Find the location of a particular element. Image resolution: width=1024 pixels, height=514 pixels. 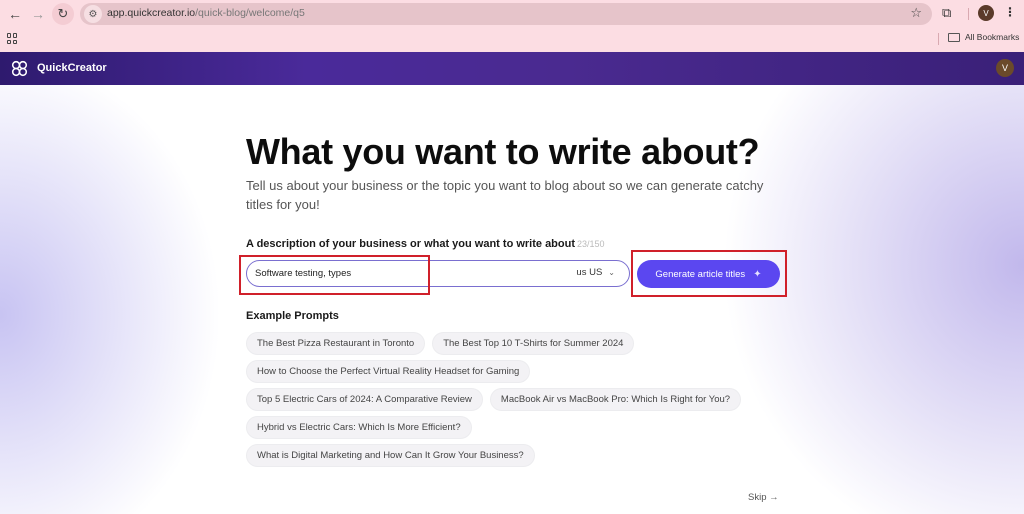

arrow-right-icon: → is located at coordinates (38, 14).